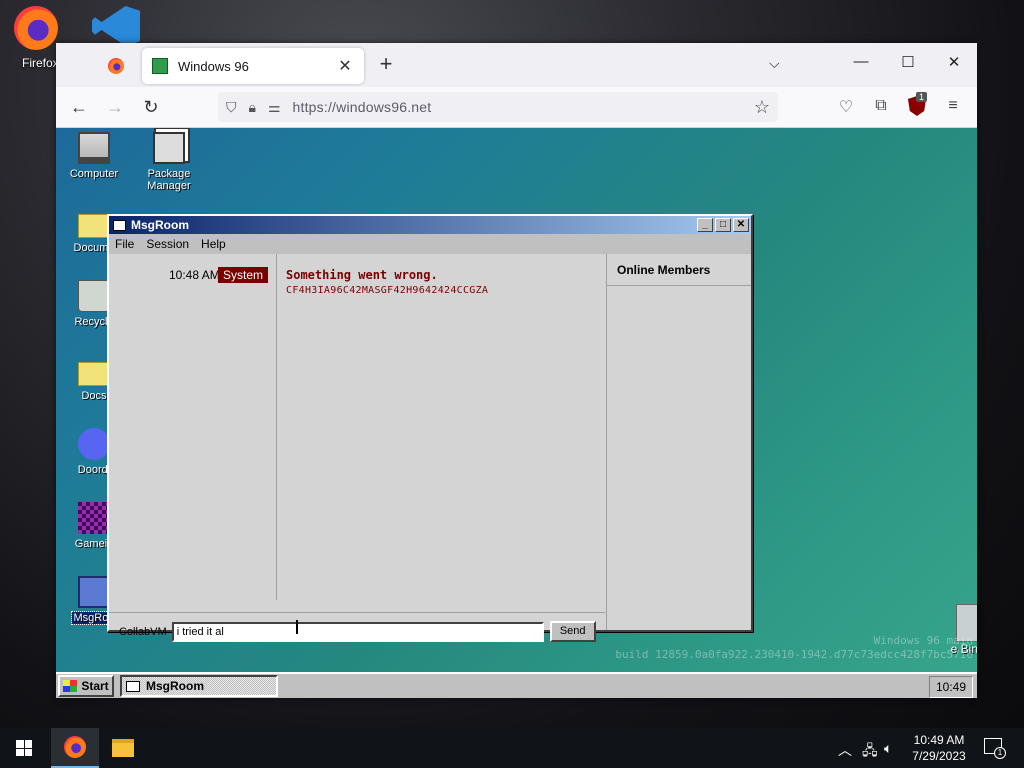  What do you see at coordinates (939, 748) in the screenshot?
I see `system-clock: 10:49 AM 7/29/2023` at bounding box center [939, 748].